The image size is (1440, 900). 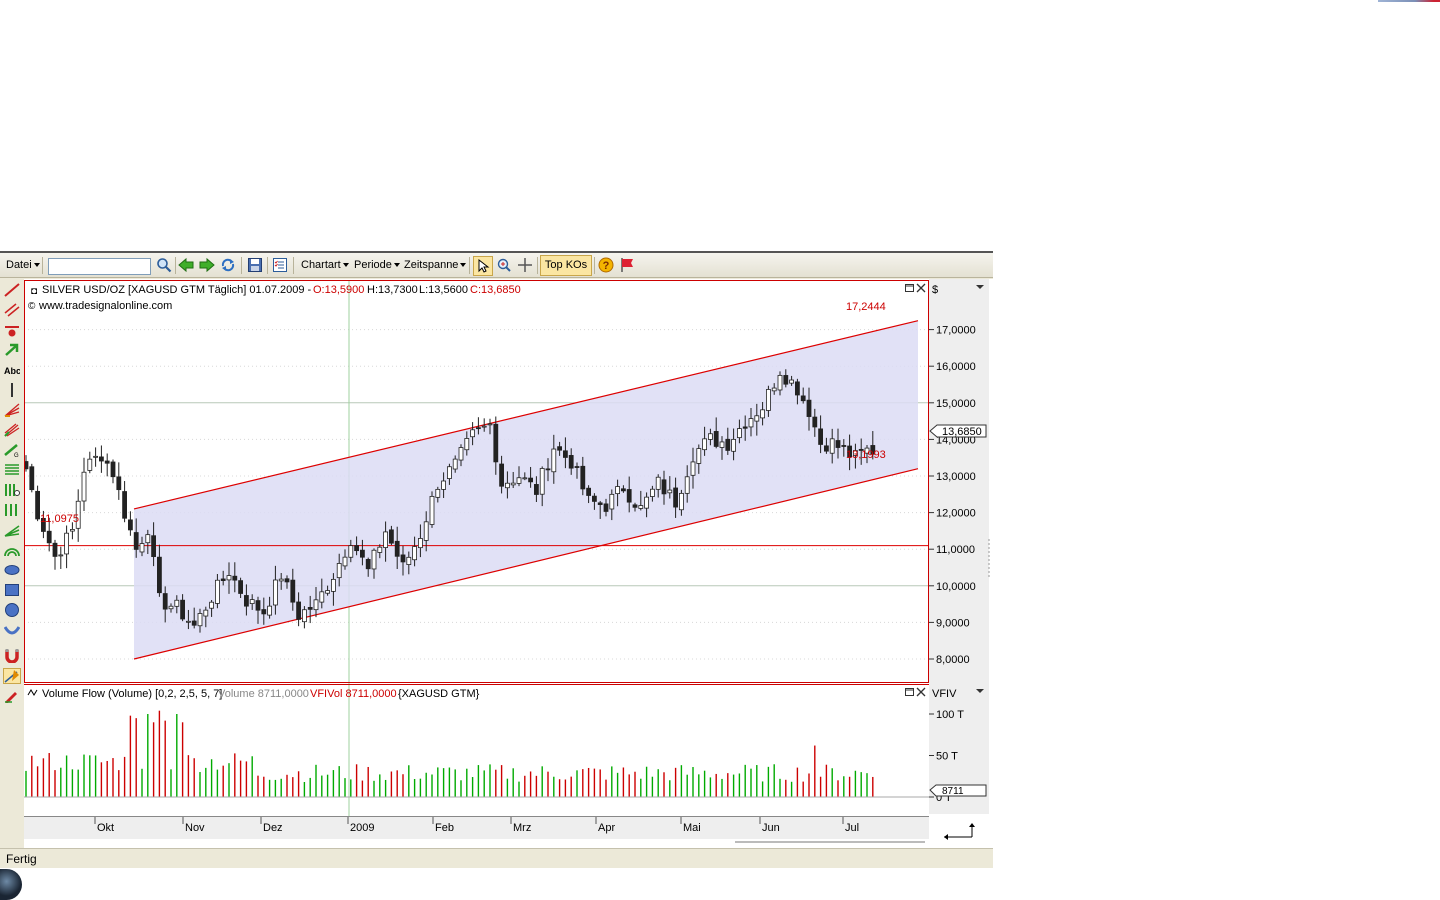 What do you see at coordinates (34, 291) in the screenshot?
I see `collapse-icon: ◘` at bounding box center [34, 291].